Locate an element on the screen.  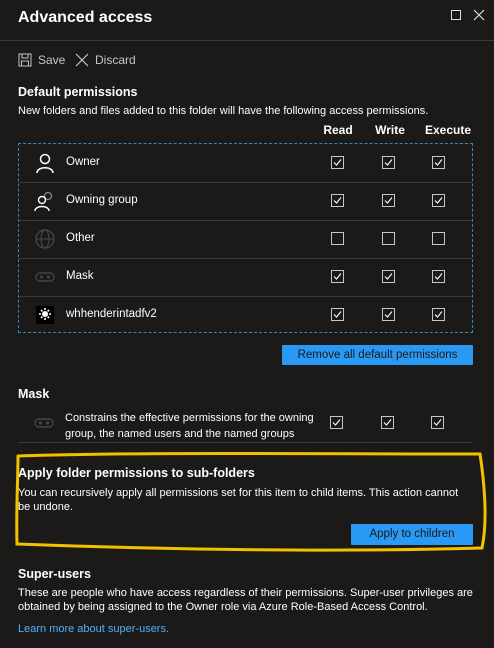
row-label: Other is located at coordinates (80, 238).